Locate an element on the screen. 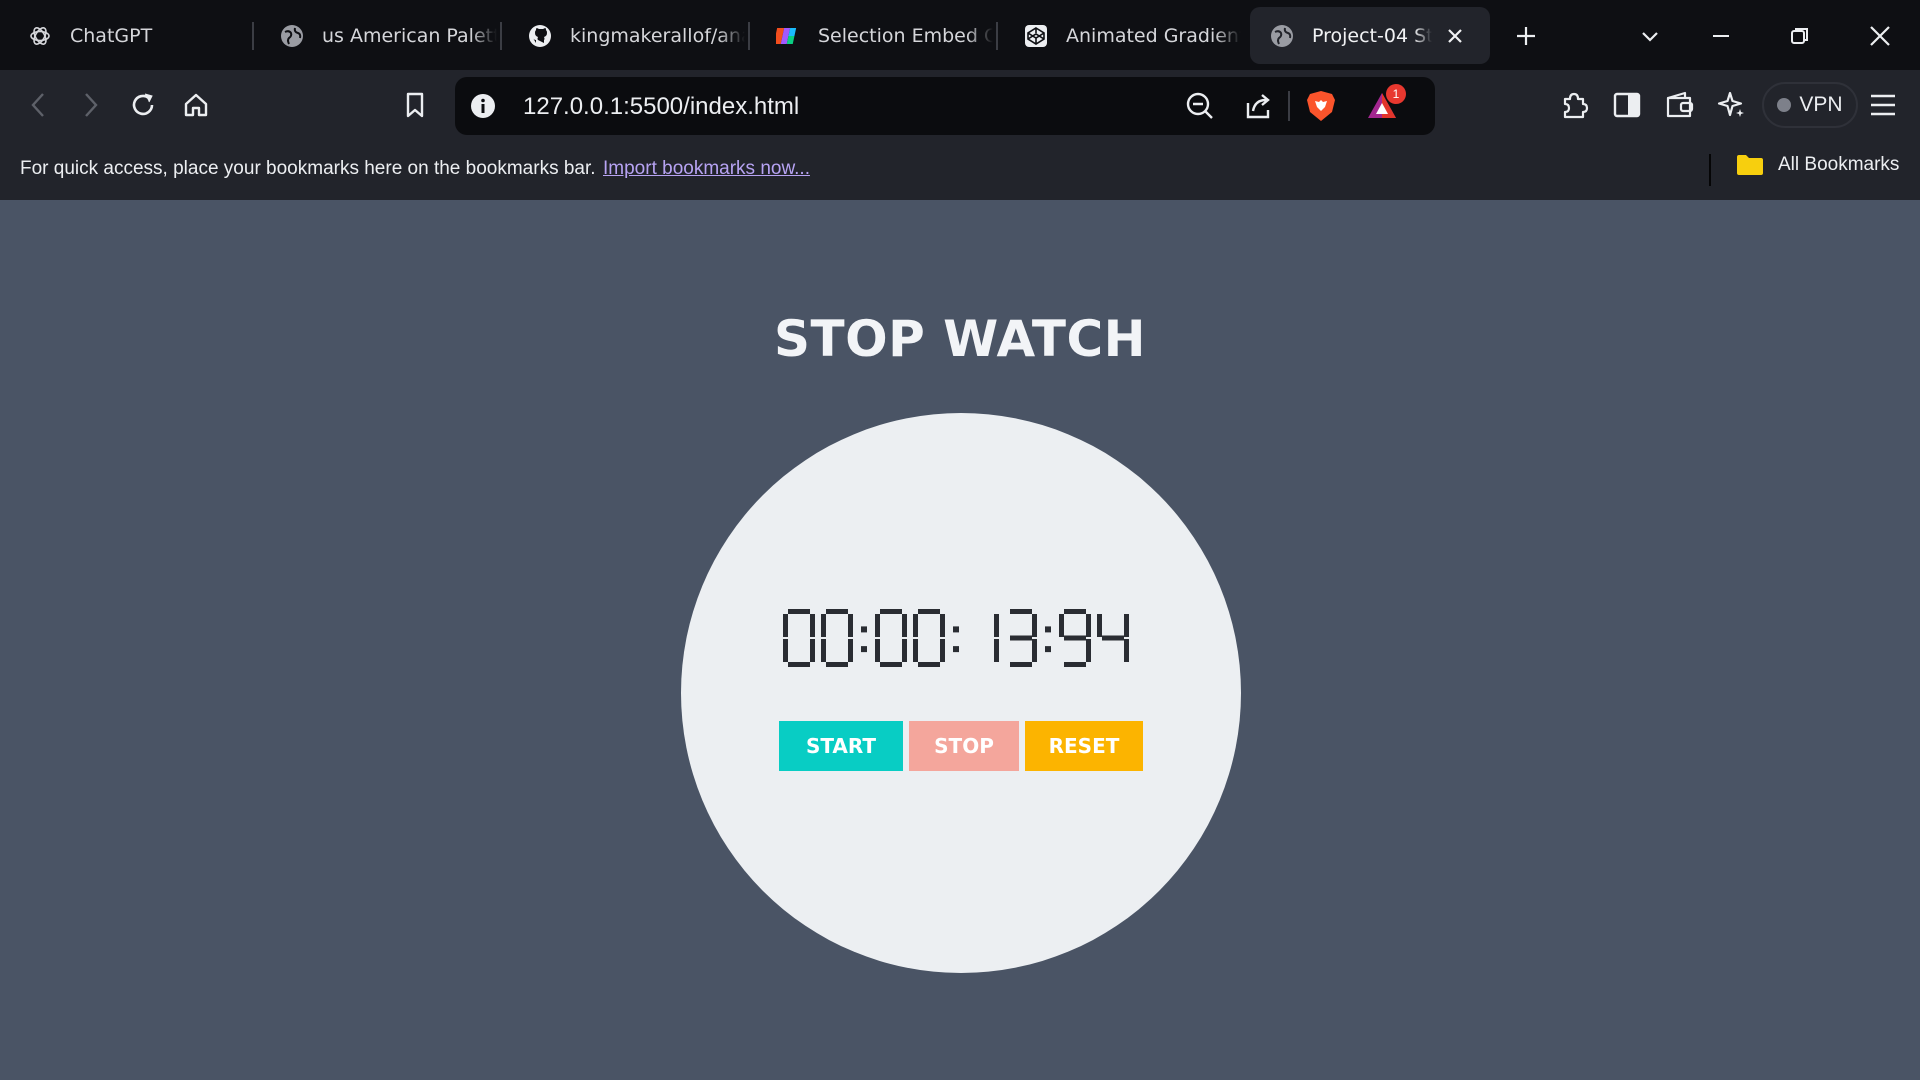 Image resolution: width=1920 pixels, height=1080 pixels. tab-title: Selection Embed C is located at coordinates (905, 35).